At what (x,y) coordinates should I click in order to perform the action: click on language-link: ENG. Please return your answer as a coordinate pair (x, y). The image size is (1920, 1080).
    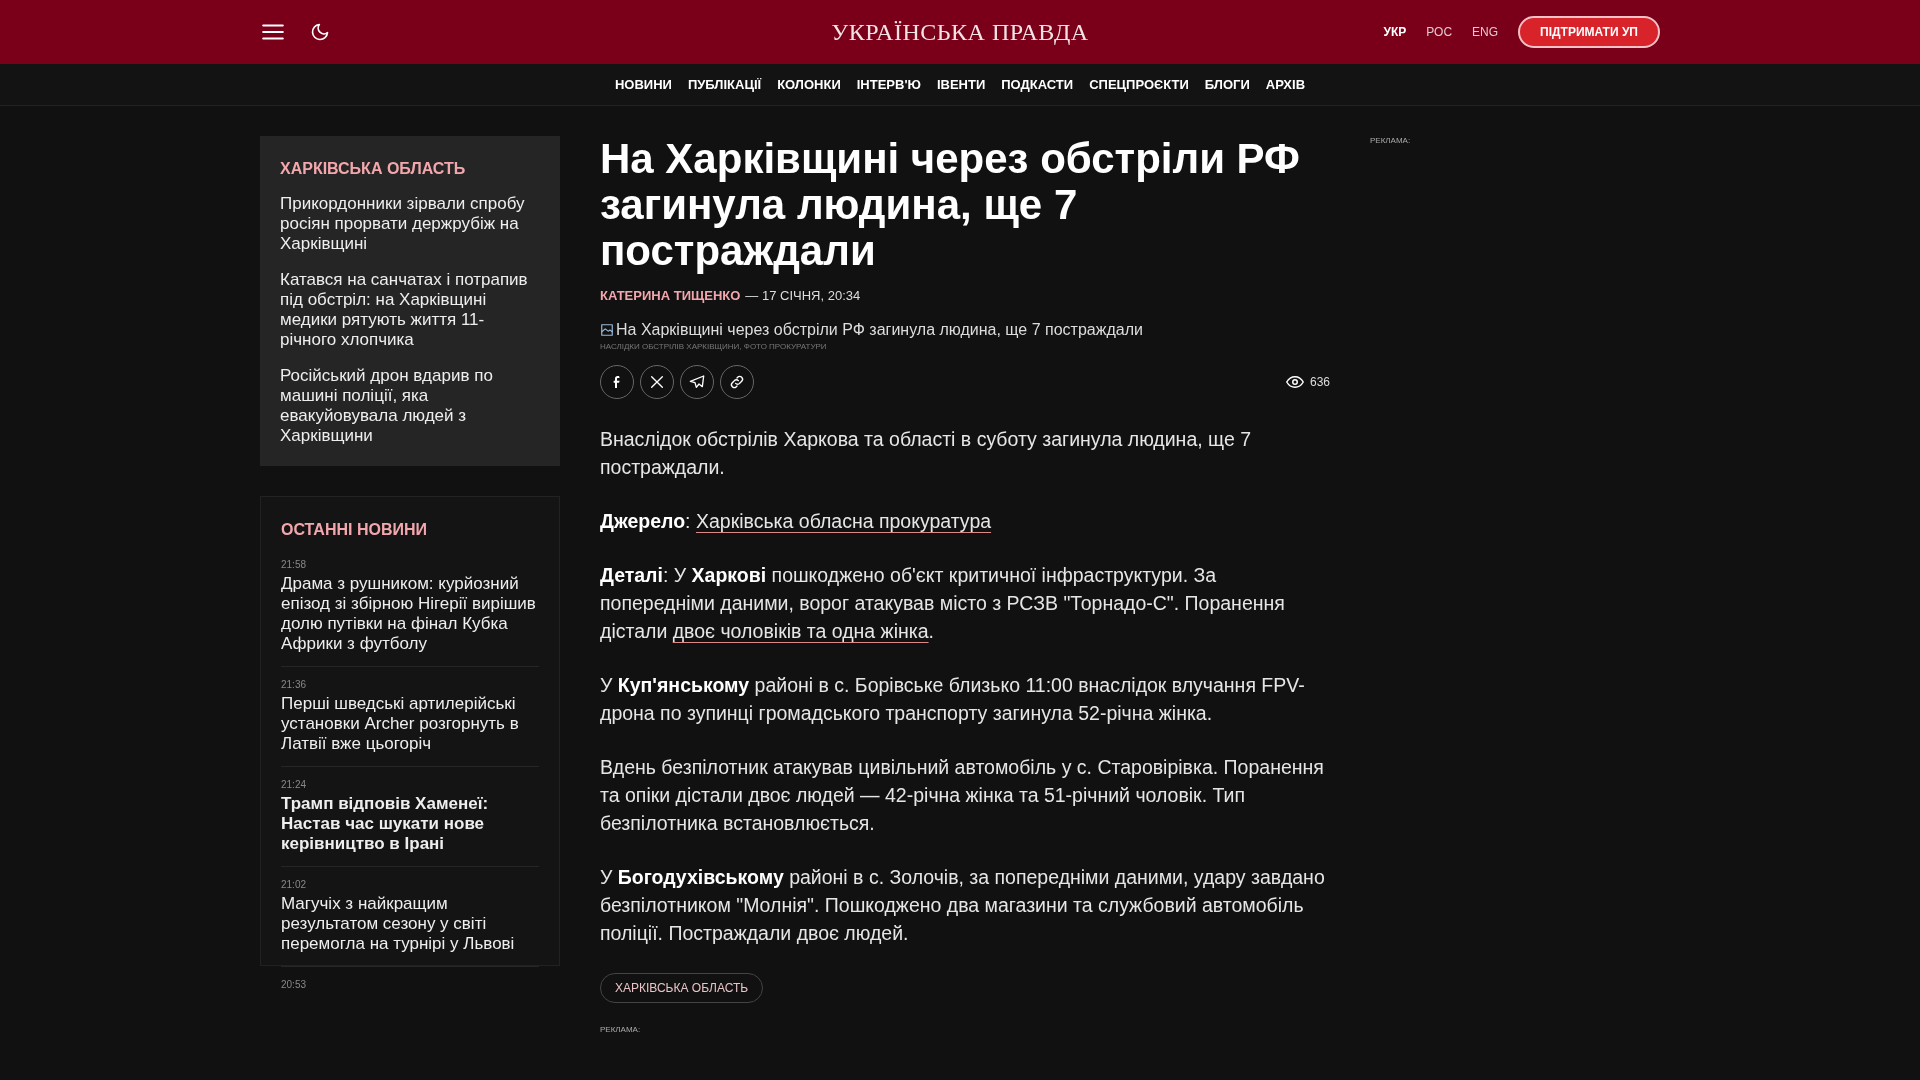
    Looking at the image, I should click on (1485, 32).